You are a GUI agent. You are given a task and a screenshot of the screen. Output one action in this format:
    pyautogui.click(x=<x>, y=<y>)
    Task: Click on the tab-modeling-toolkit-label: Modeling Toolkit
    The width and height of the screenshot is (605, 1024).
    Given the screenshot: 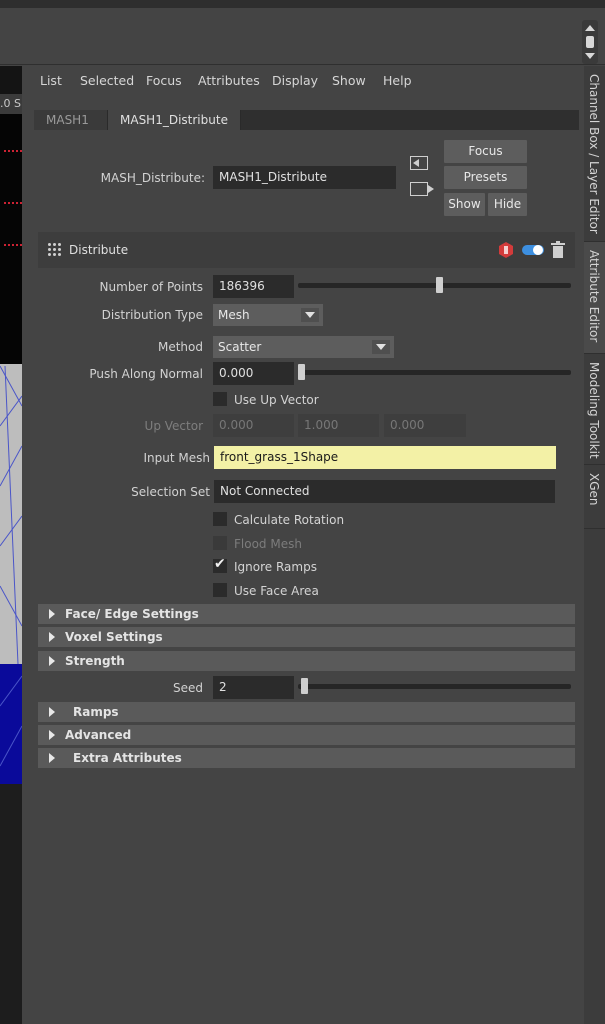 What is the action you would take?
    pyautogui.click(x=594, y=410)
    